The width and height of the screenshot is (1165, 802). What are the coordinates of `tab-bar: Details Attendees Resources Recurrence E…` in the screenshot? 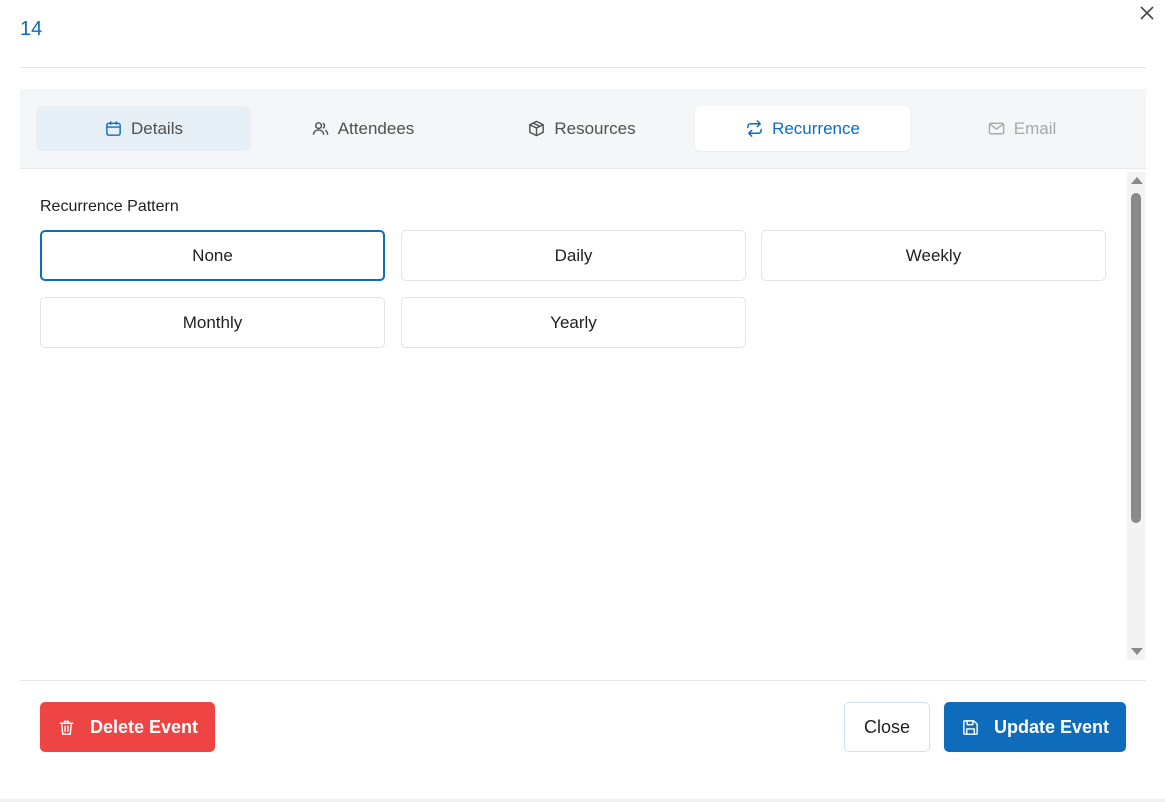 It's located at (583, 129).